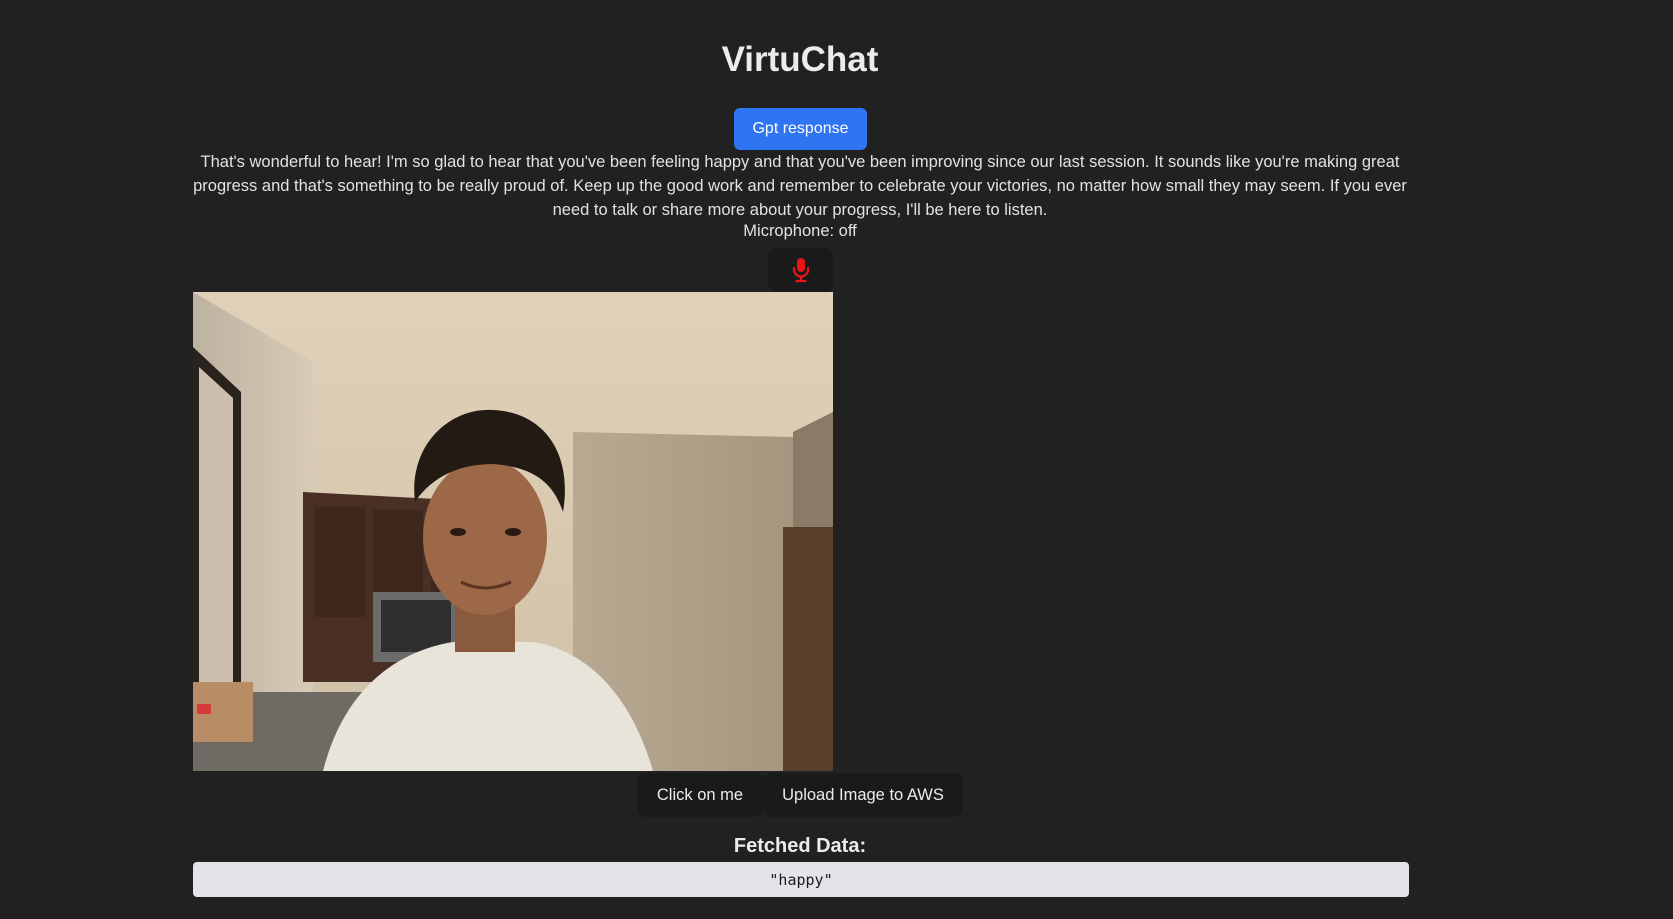 The width and height of the screenshot is (1673, 919). What do you see at coordinates (700, 795) in the screenshot?
I see `click-on-me-button: Click on me` at bounding box center [700, 795].